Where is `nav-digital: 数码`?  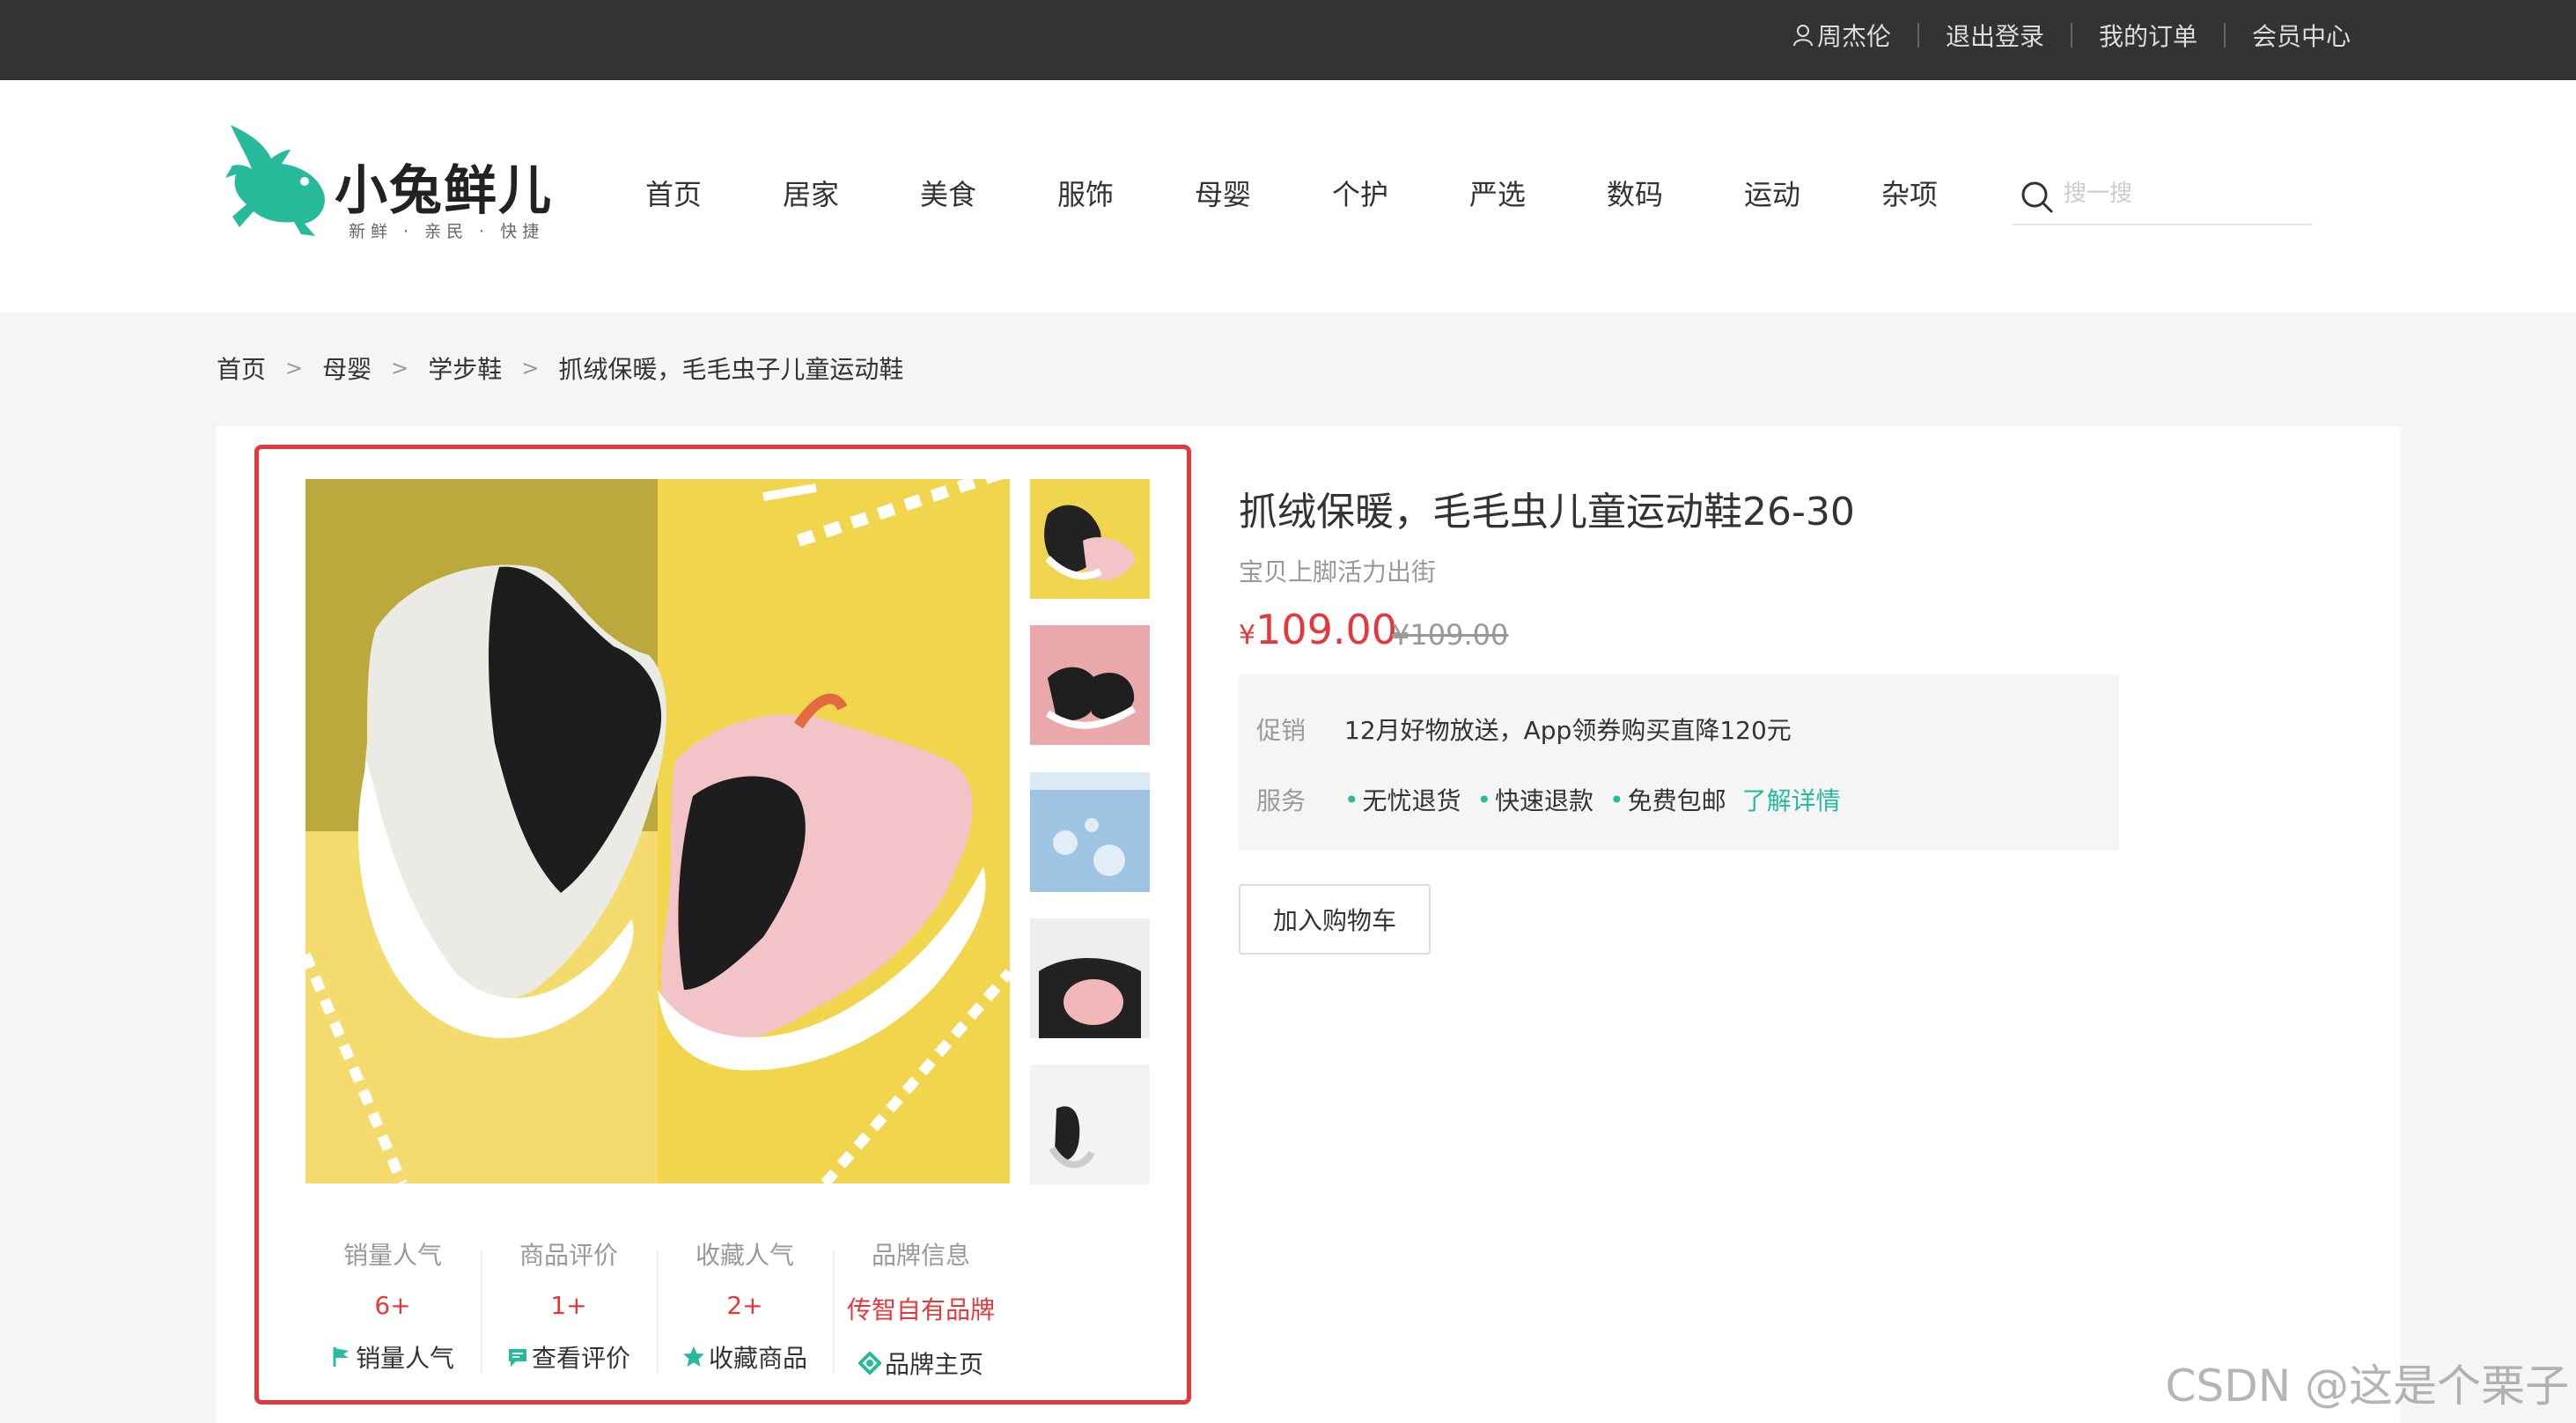 nav-digital: 数码 is located at coordinates (1676, 193).